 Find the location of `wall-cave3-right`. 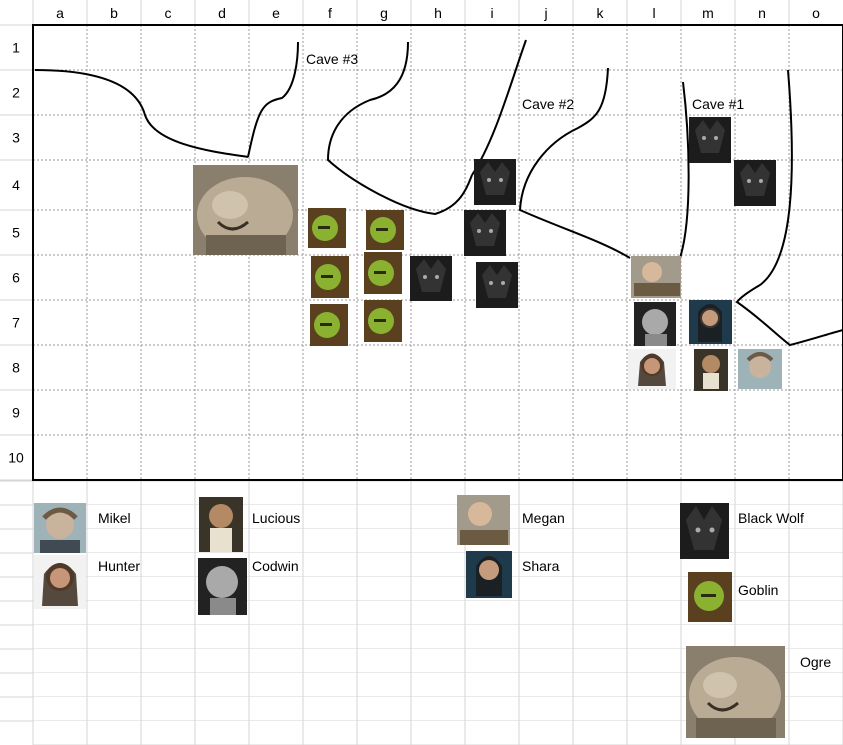

wall-cave3-right is located at coordinates (399, 128).